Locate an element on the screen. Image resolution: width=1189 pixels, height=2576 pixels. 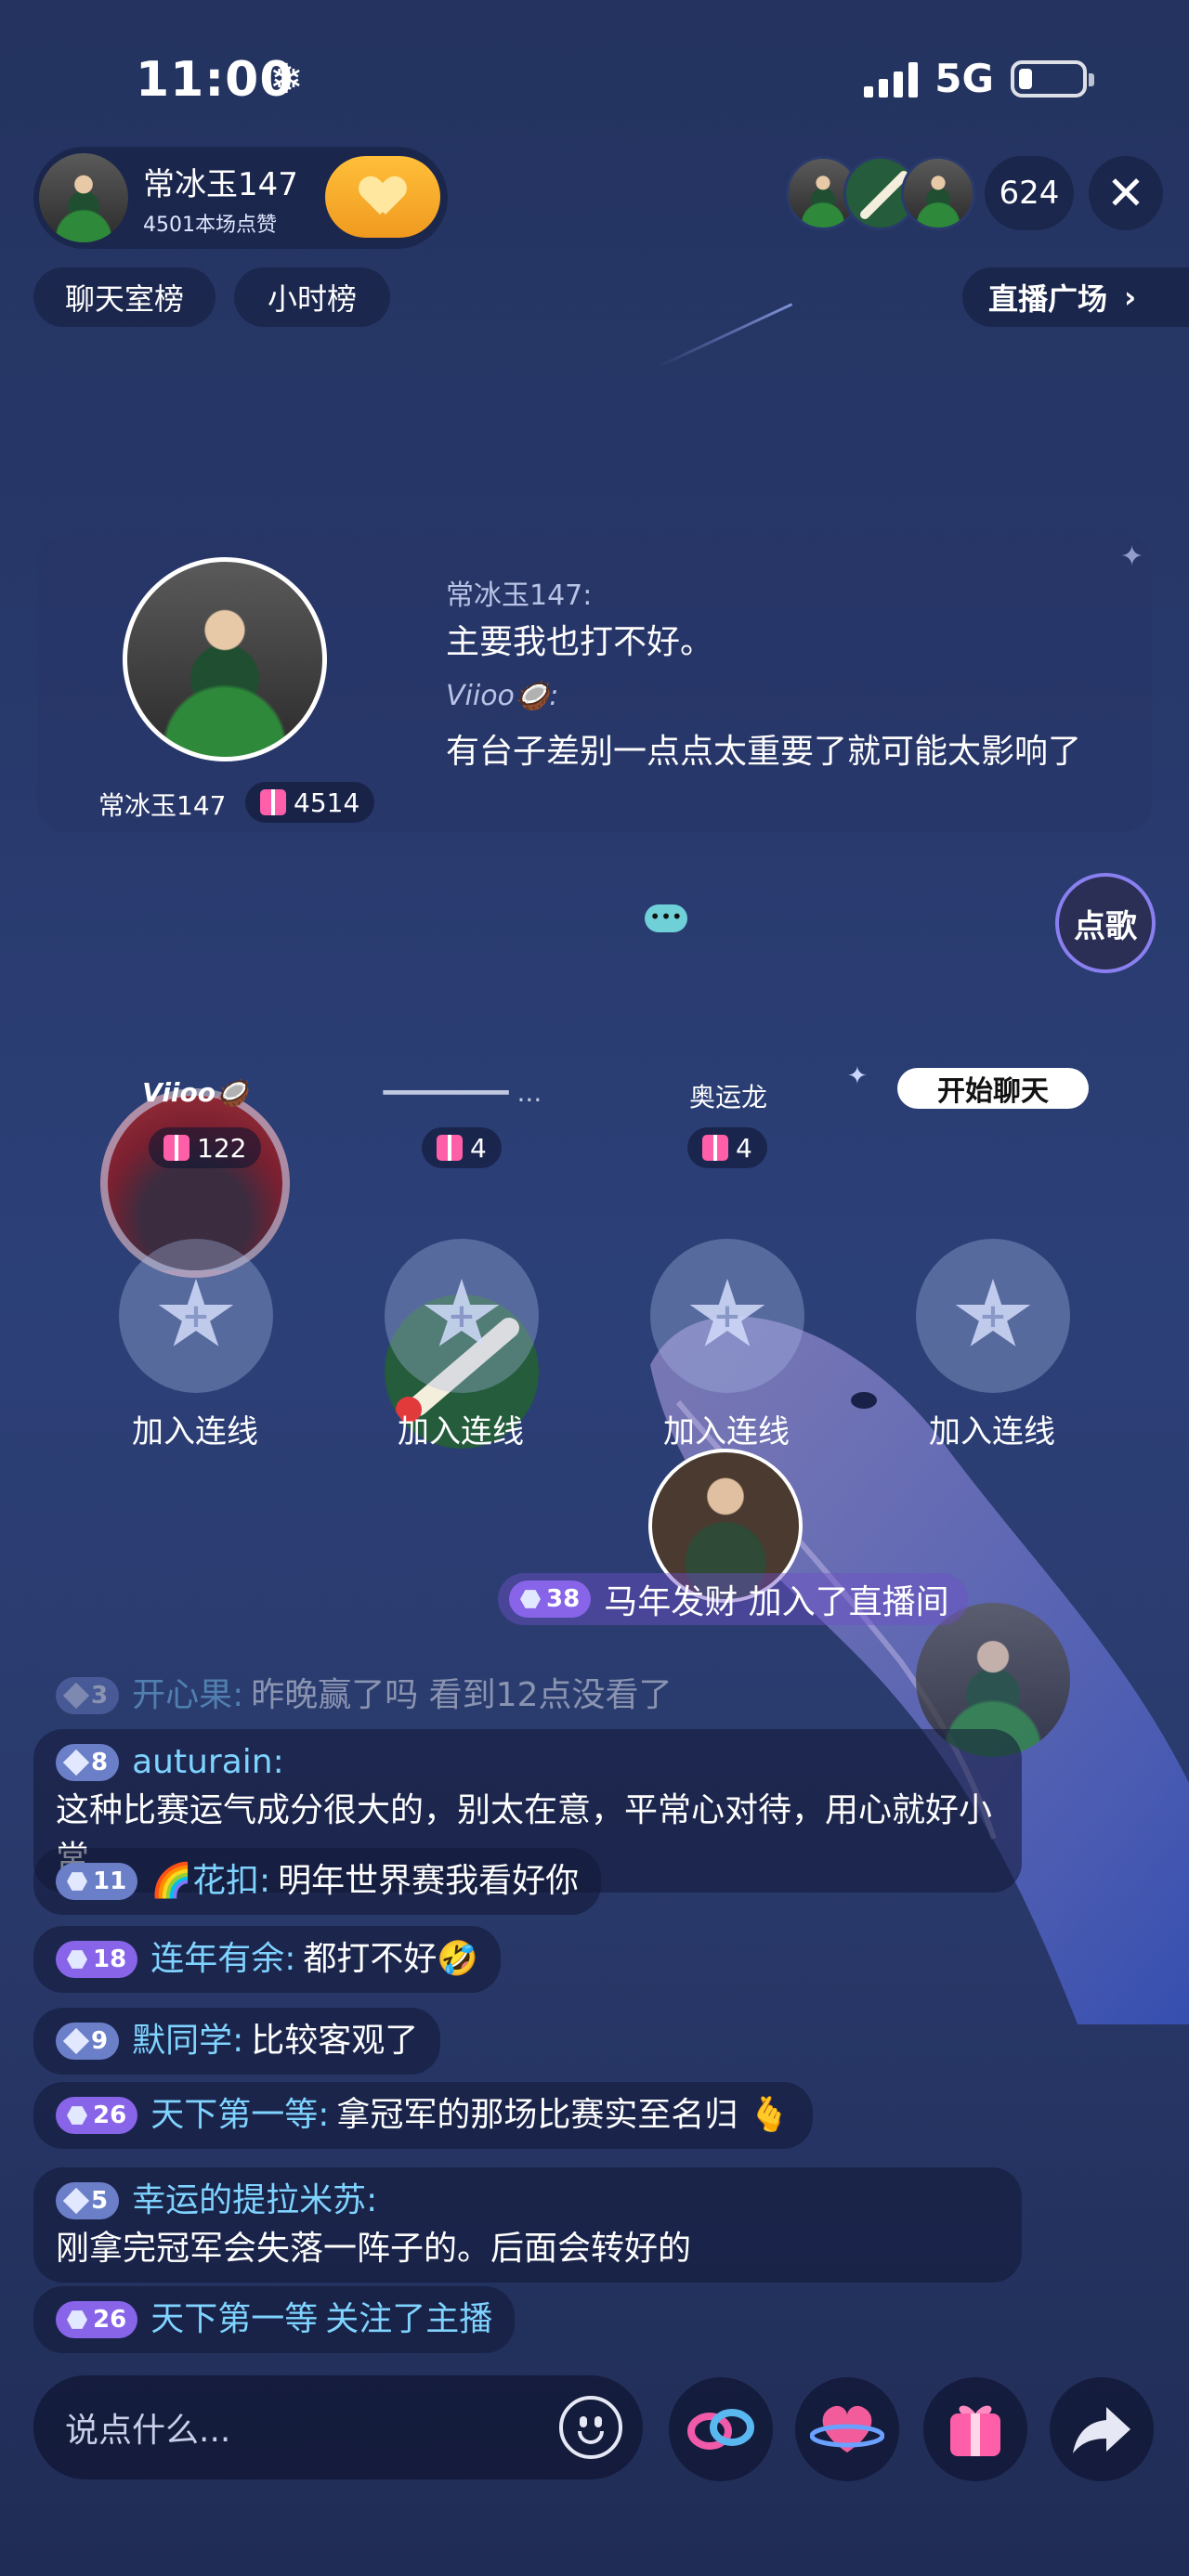
follow-button is located at coordinates (383, 197).